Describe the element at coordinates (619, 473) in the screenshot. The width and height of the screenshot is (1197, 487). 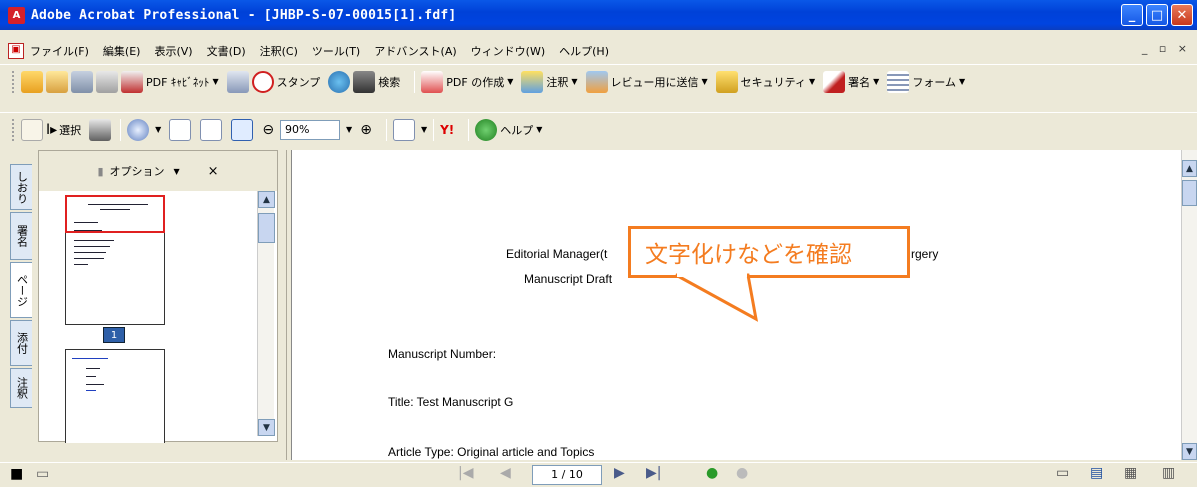
I see `next-page-icon: ▶` at that location.